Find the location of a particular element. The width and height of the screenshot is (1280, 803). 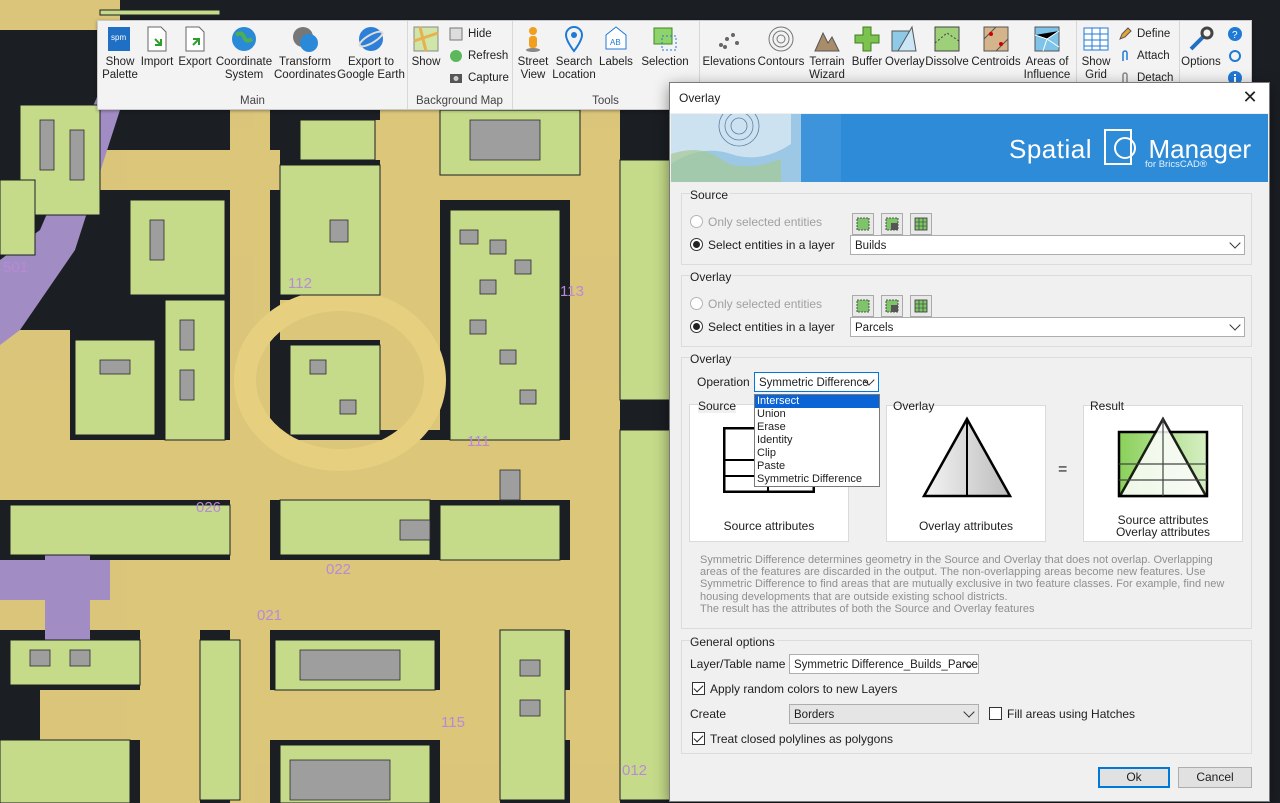

source-layer-button is located at coordinates (921, 224).